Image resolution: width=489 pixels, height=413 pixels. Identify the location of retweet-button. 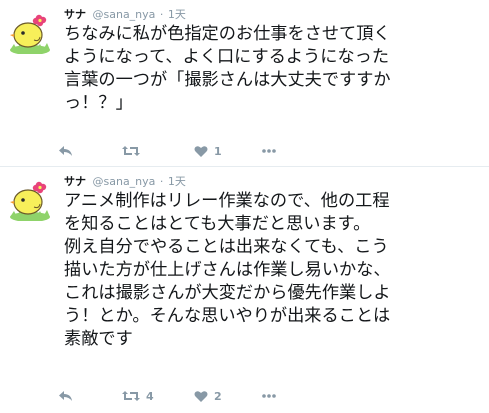
(134, 151).